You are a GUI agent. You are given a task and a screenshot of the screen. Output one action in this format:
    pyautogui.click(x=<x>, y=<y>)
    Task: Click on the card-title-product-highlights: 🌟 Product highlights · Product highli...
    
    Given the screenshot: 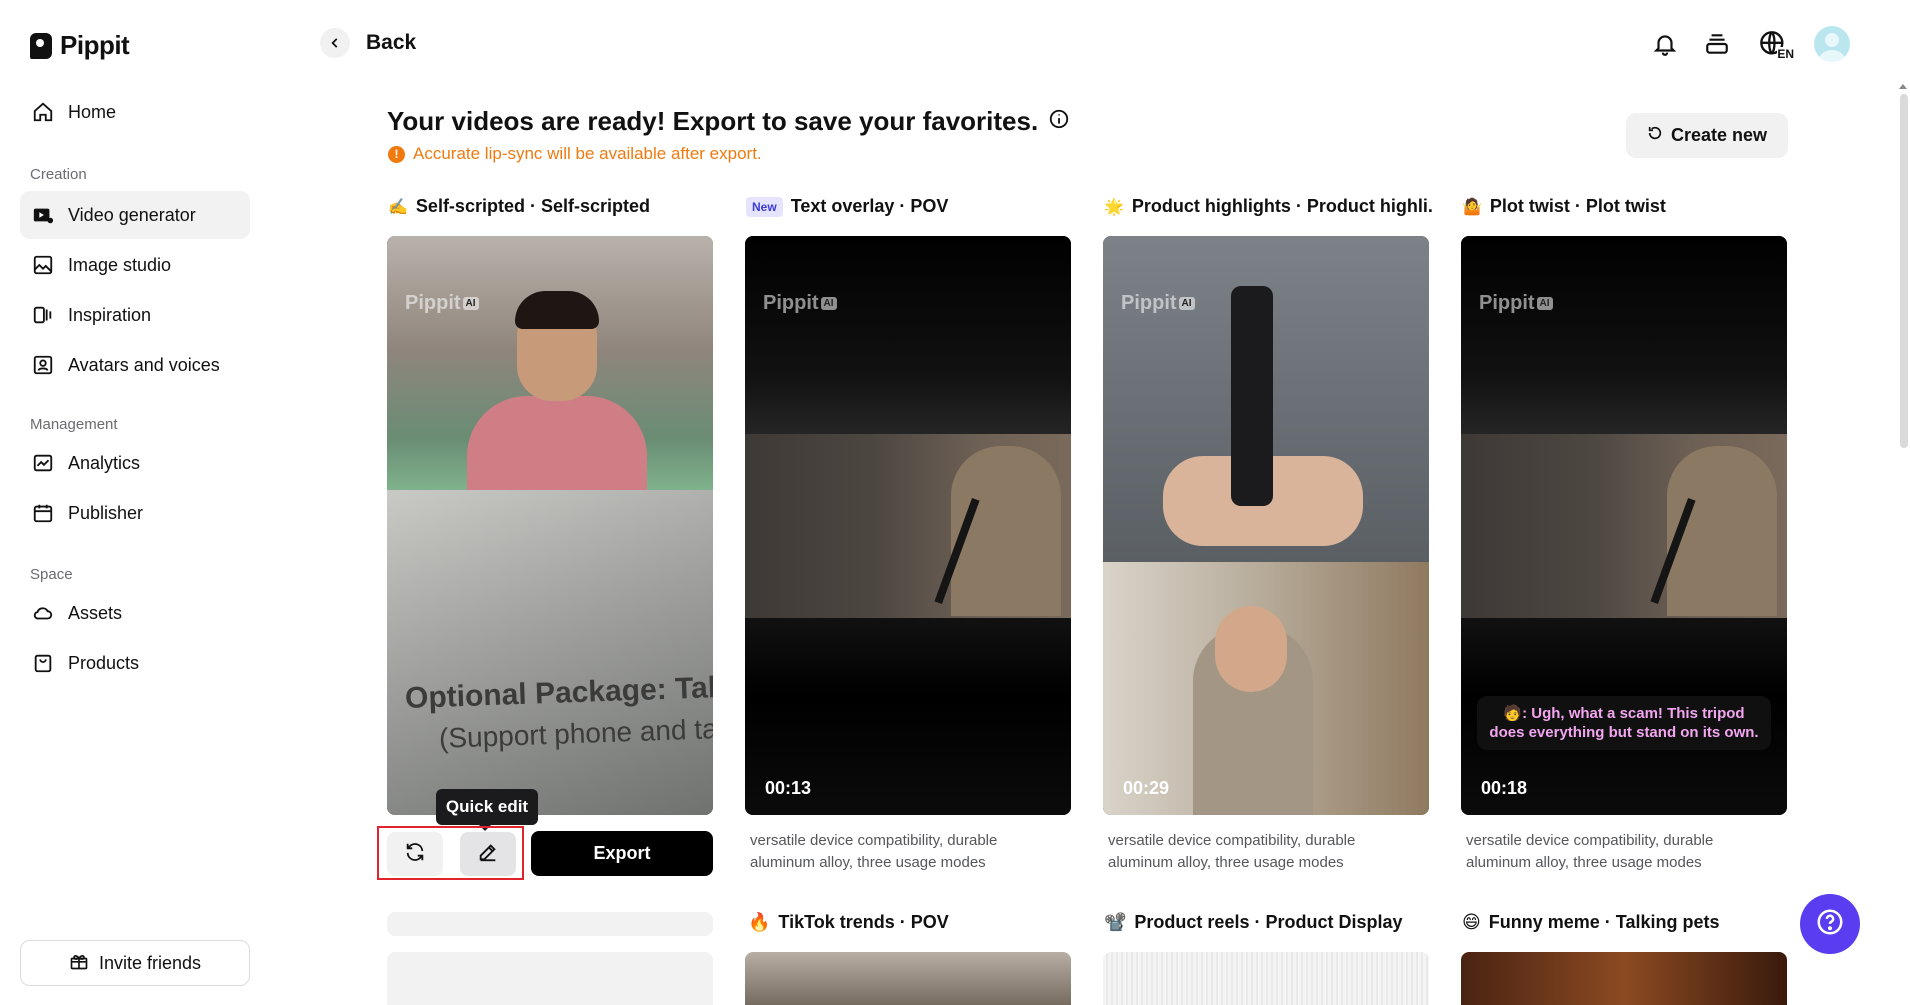 What is the action you would take?
    pyautogui.click(x=1269, y=206)
    